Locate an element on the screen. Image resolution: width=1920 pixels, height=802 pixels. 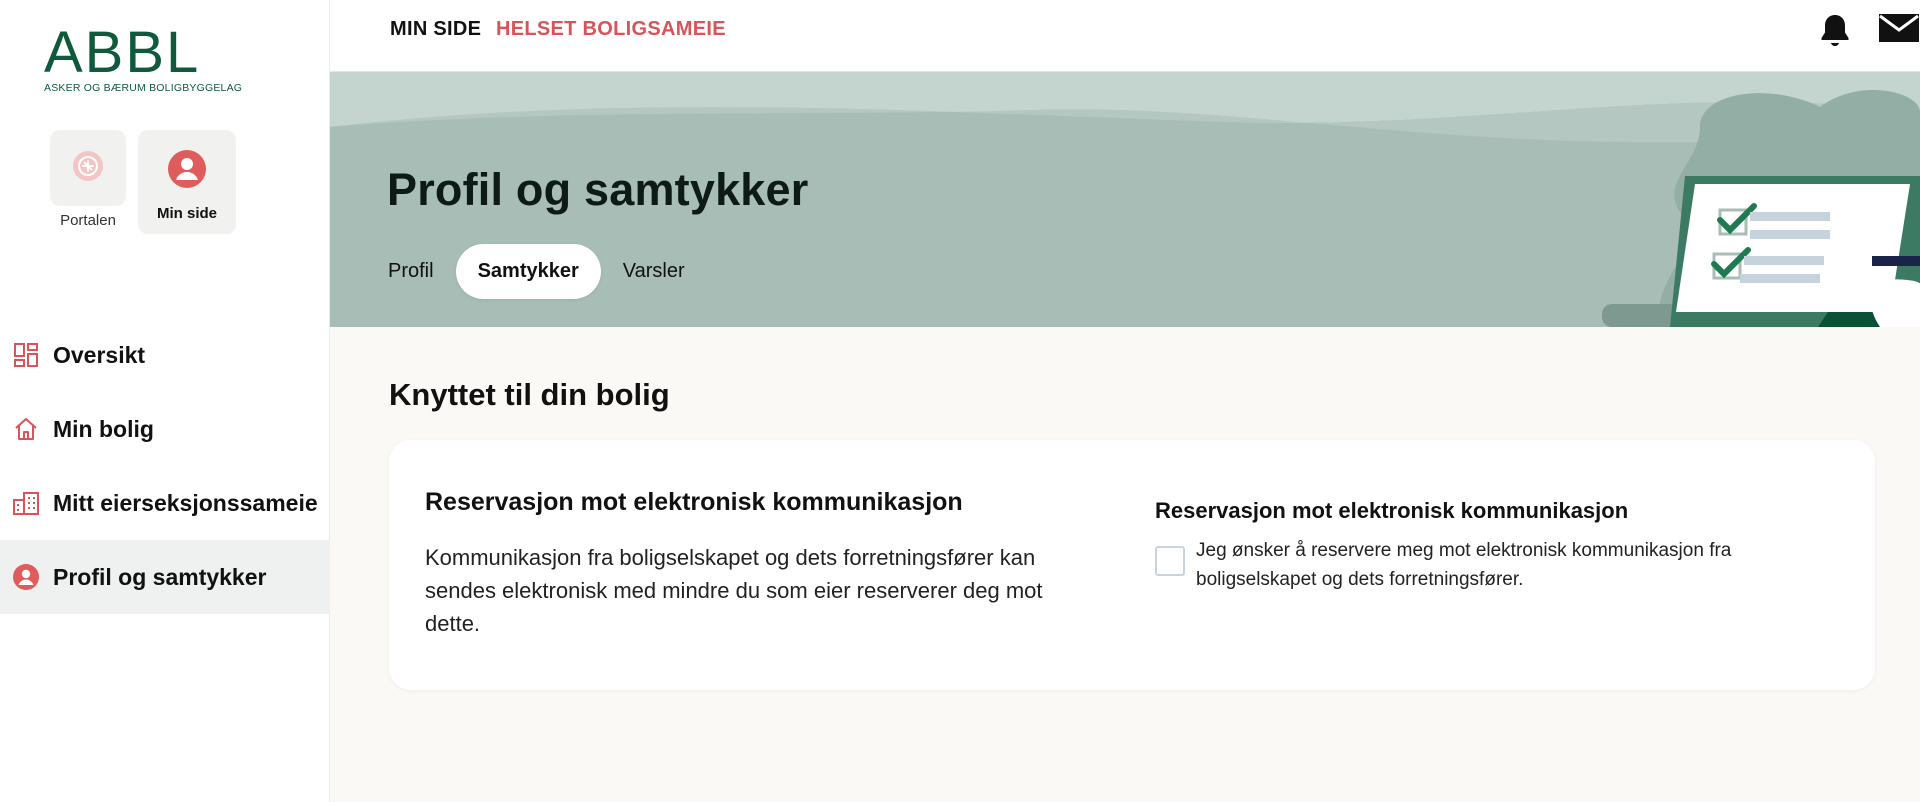
mail-icon is located at coordinates (1899, 30).